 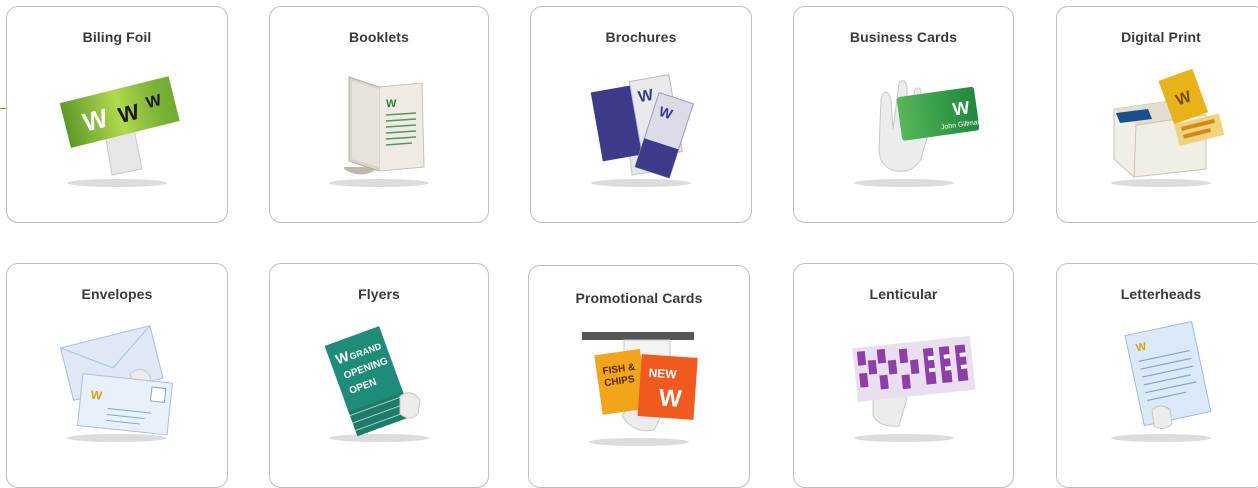 I want to click on product-card-booklets: Booklets W, so click(x=379, y=114).